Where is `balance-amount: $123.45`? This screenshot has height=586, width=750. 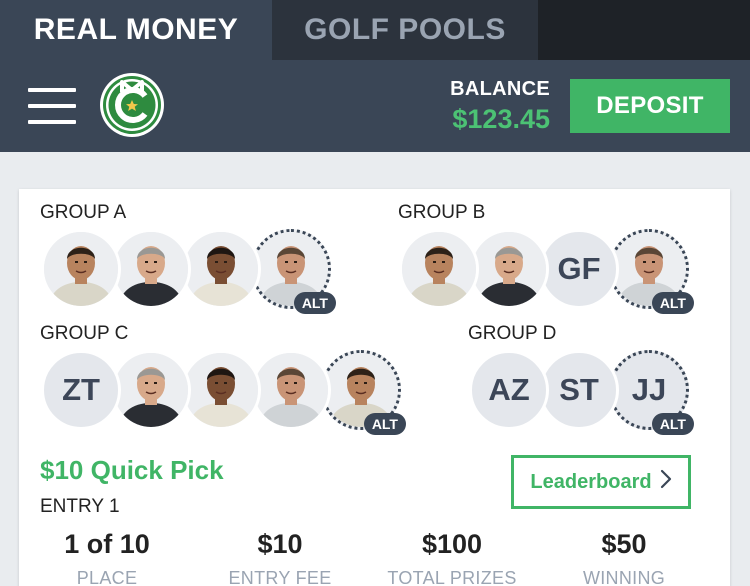 balance-amount: $123.45 is located at coordinates (501, 119).